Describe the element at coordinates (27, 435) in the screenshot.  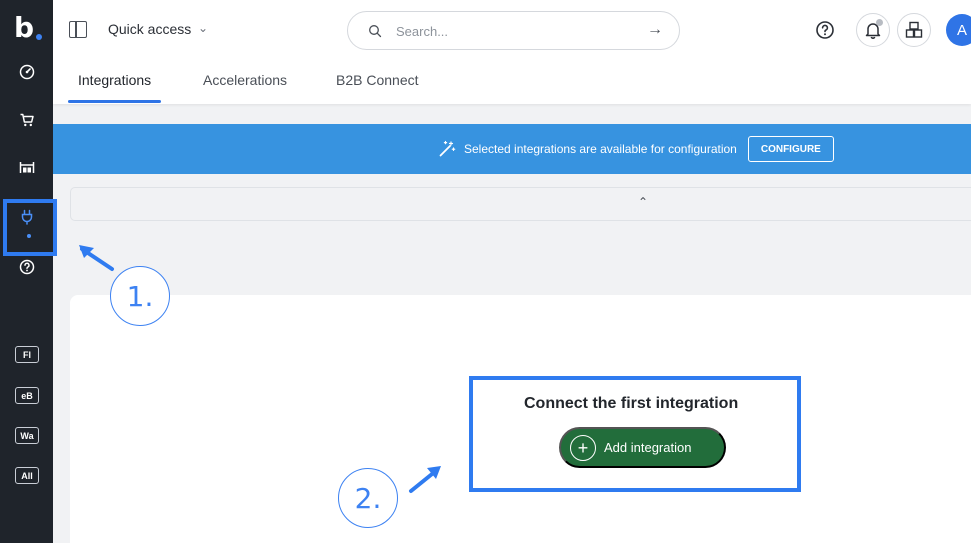
I see `sidebar-chip-wa: Wa` at that location.